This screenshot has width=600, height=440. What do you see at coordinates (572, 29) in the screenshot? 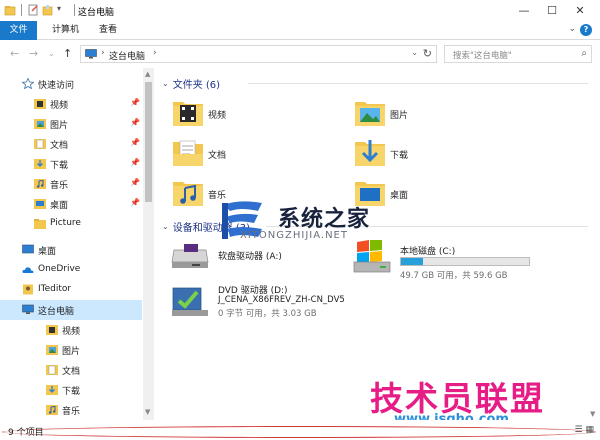
I see `expand-ribbon-icon: ⌄` at bounding box center [572, 29].